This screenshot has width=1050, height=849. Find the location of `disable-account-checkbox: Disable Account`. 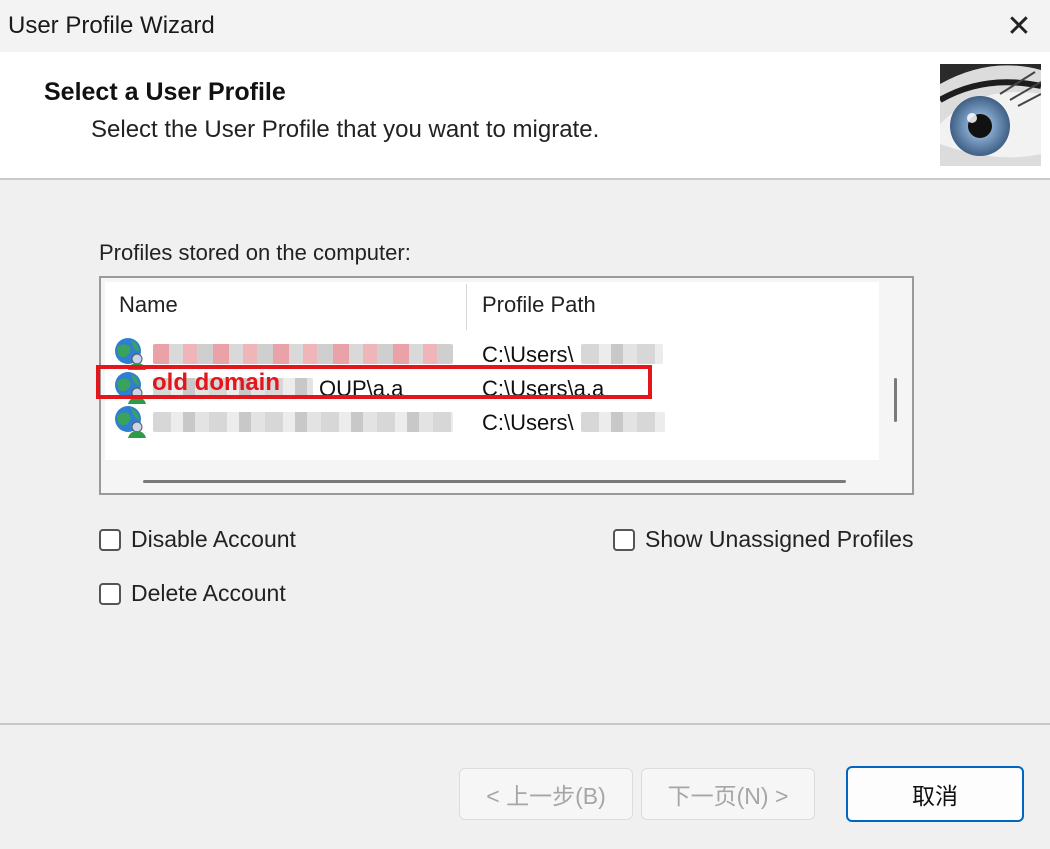

disable-account-checkbox: Disable Account is located at coordinates (197, 539).